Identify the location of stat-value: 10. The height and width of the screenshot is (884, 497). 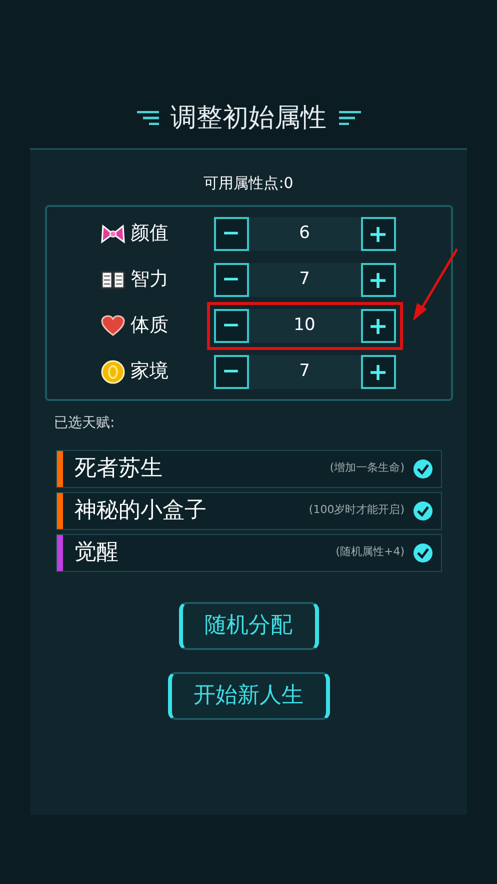
(304, 325).